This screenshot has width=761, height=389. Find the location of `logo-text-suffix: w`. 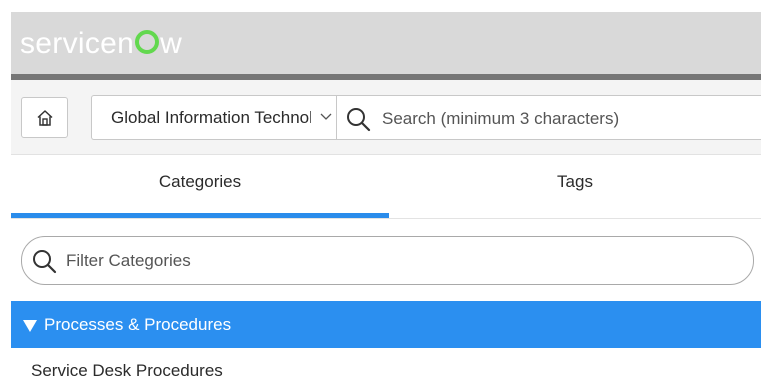

logo-text-suffix: w is located at coordinates (171, 43).